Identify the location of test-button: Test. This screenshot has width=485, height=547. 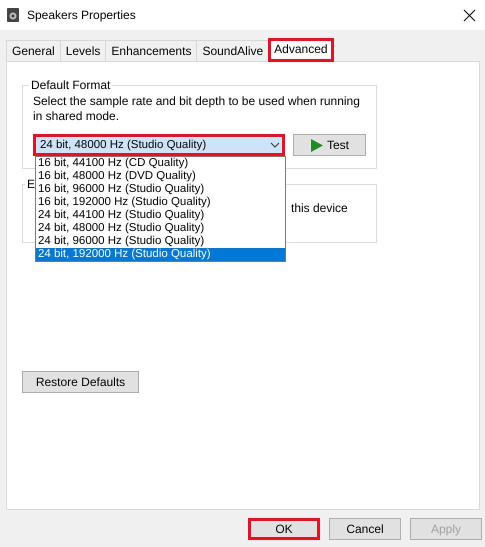
(329, 145).